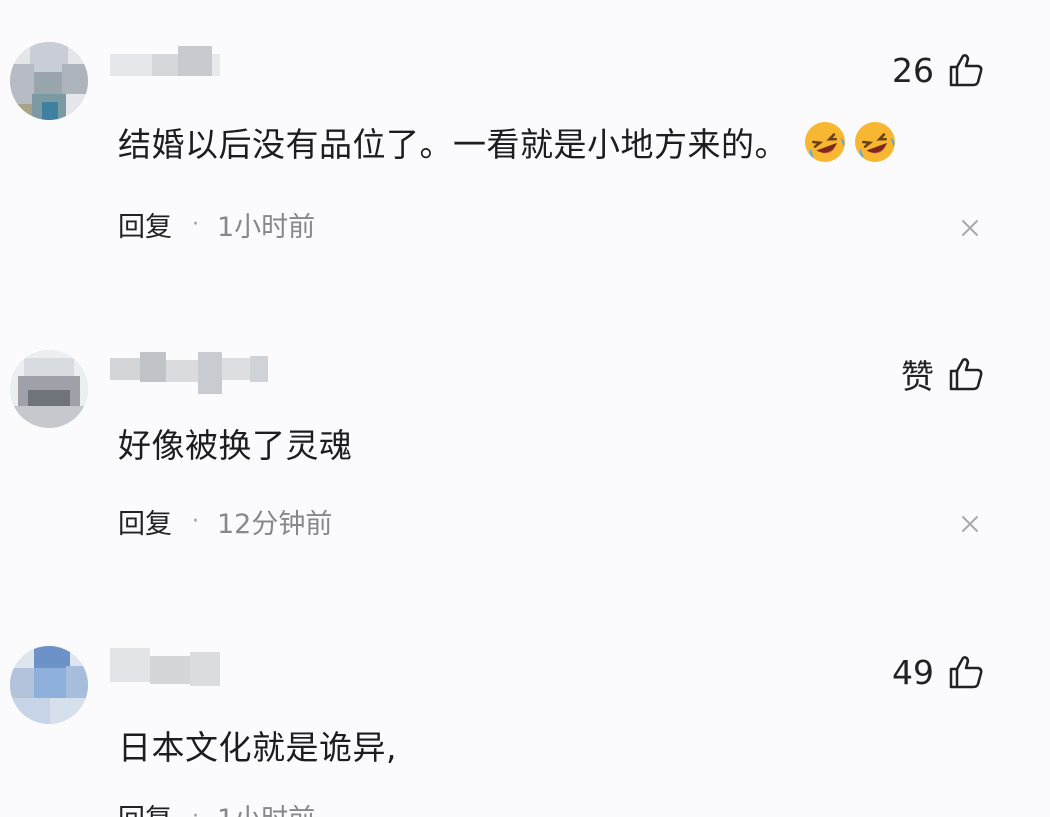 Image resolution: width=1050 pixels, height=817 pixels. Describe the element at coordinates (453, 144) in the screenshot. I see `comment-text: 结婚以后没有品位了。一看就是小地方来的。` at that location.